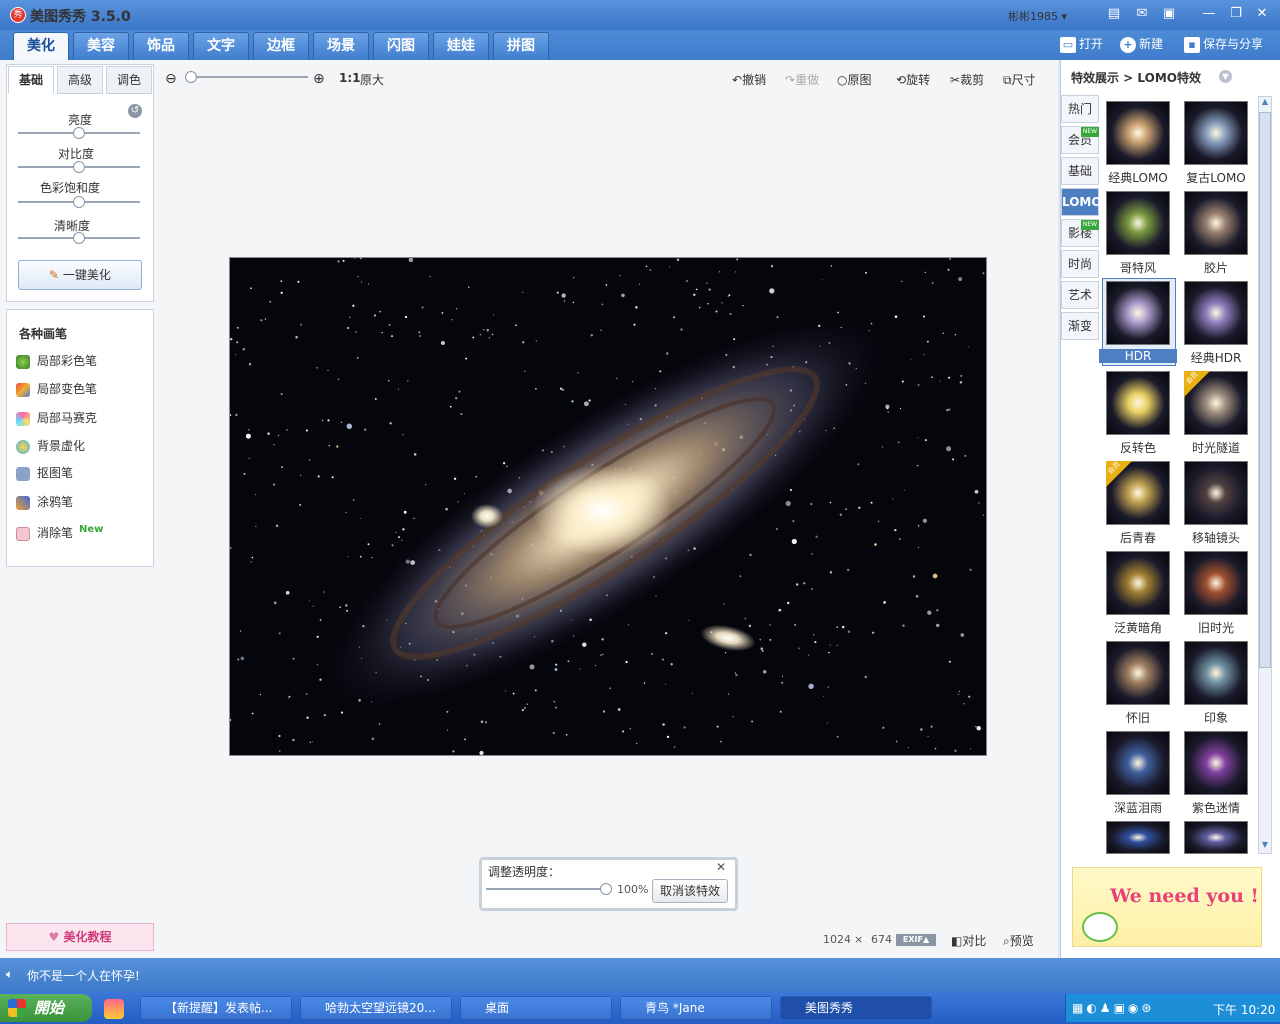 The height and width of the screenshot is (1024, 1280). Describe the element at coordinates (1141, 45) in the screenshot. I see `new-button: + 新建` at that location.